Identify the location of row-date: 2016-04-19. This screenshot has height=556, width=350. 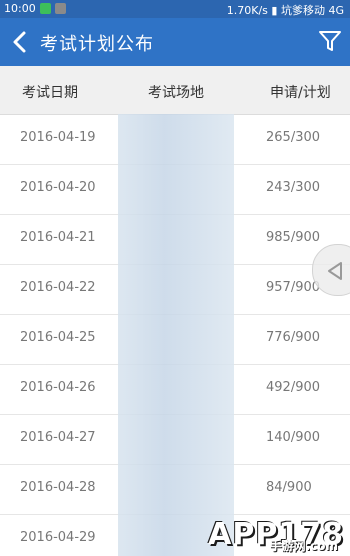
(58, 137).